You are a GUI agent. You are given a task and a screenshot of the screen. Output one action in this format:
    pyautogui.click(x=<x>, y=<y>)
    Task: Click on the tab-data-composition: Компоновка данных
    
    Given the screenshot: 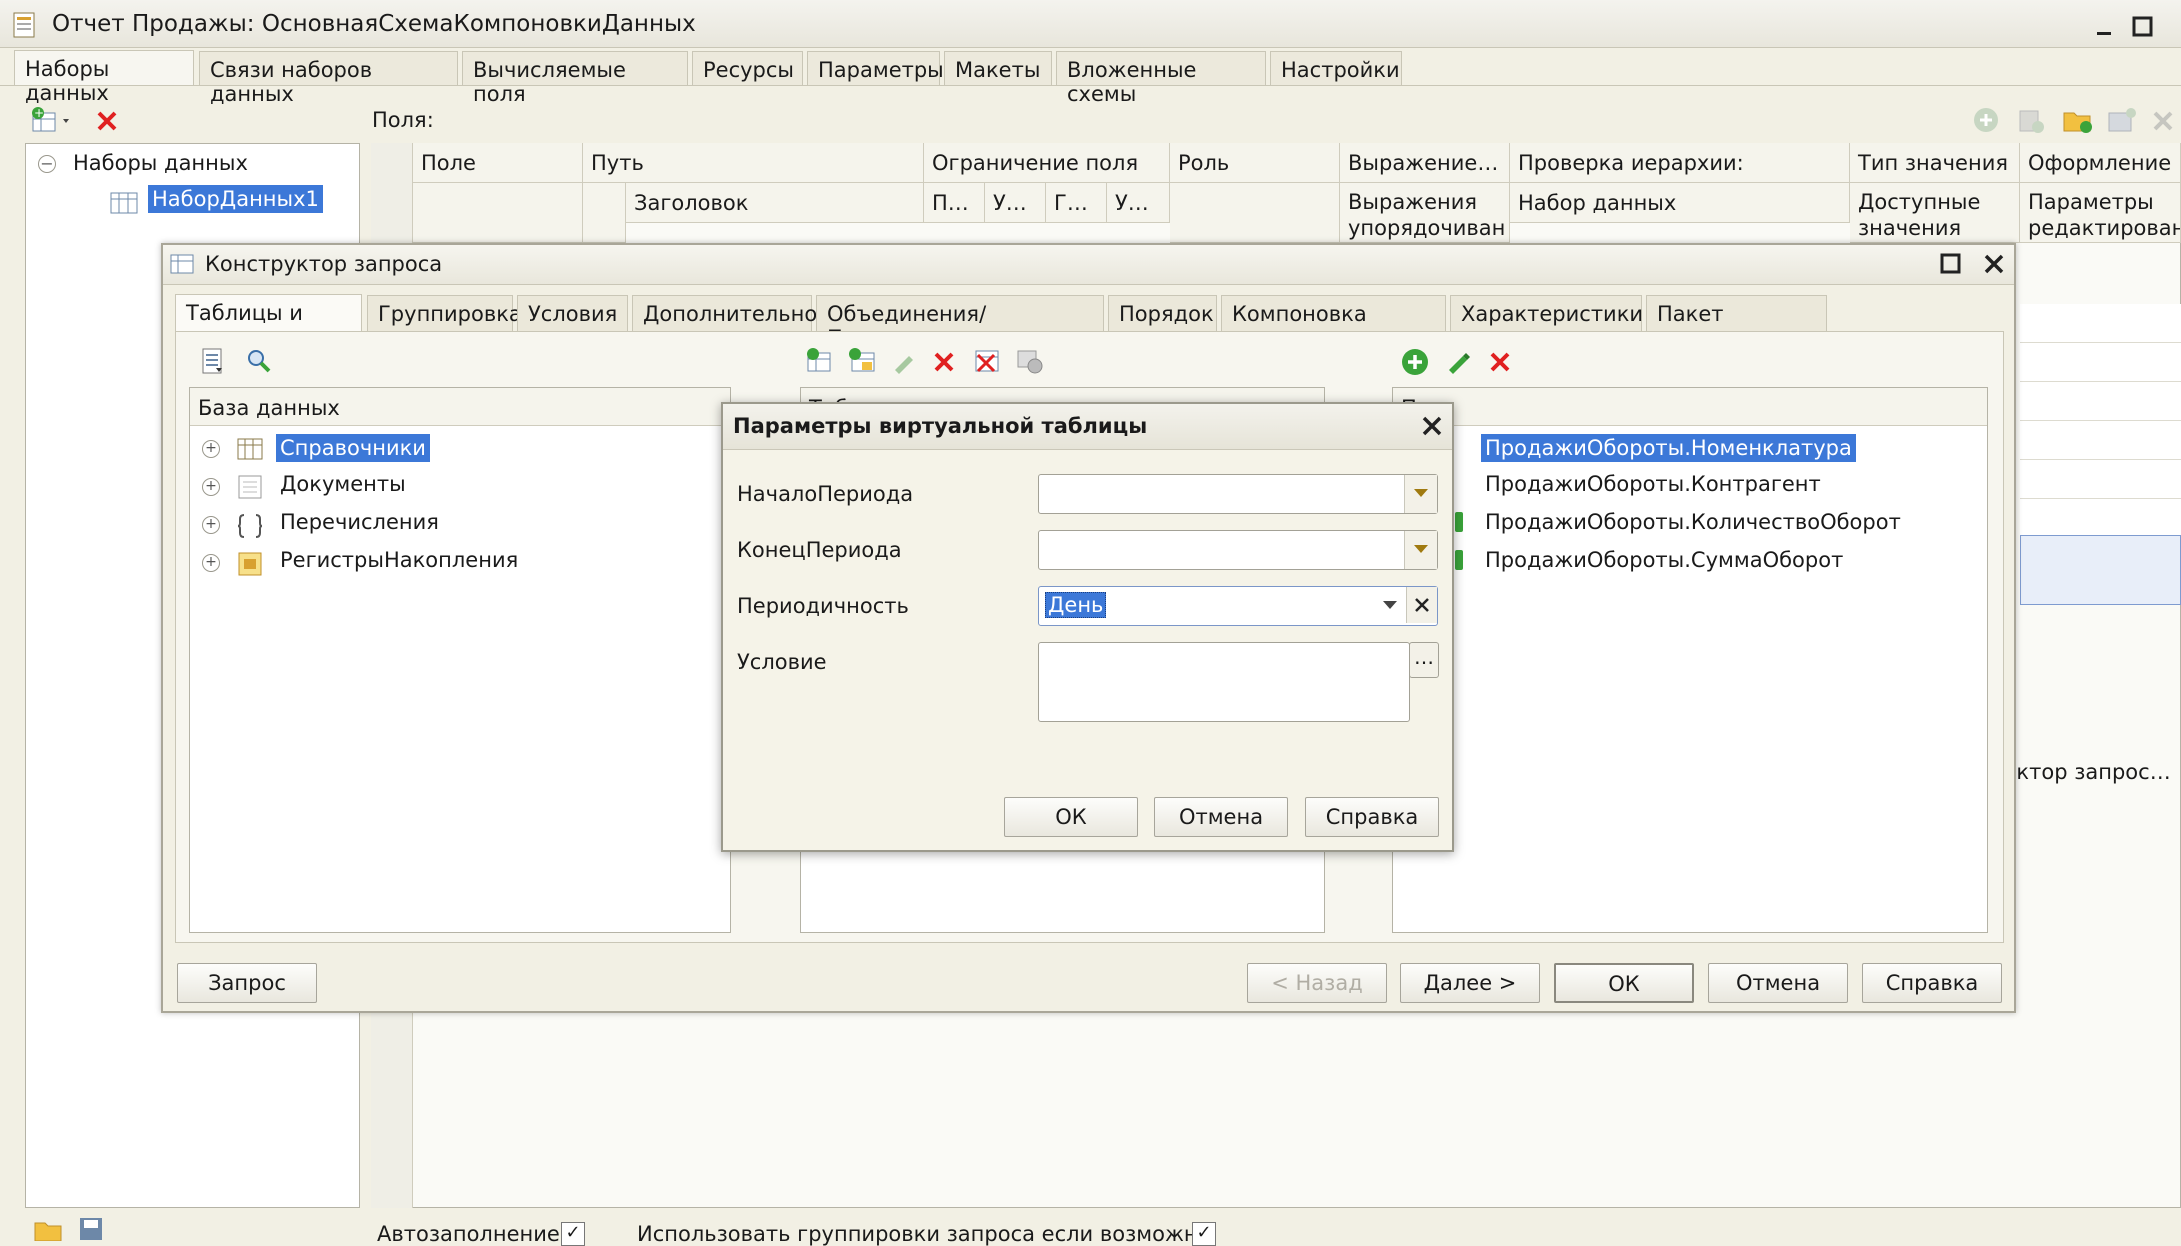 What is the action you would take?
    pyautogui.click(x=1333, y=322)
    